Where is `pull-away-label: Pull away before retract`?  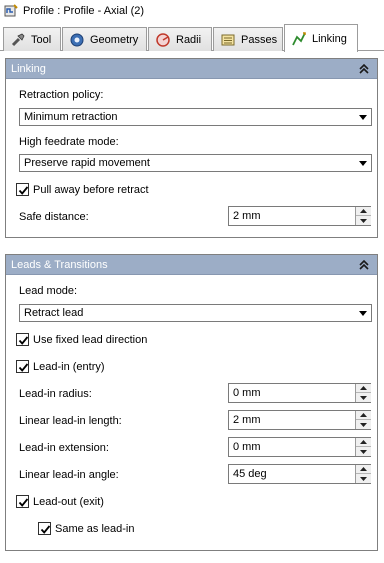 pull-away-label: Pull away before retract is located at coordinates (91, 189).